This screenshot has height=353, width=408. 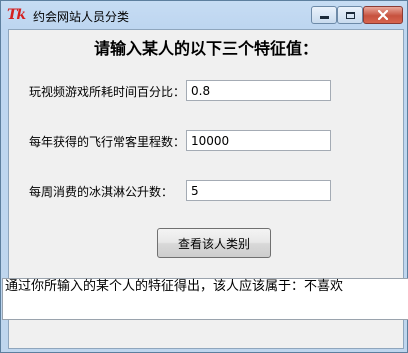 I want to click on game-time-label: 玩视频游戏所耗时间百分比：, so click(x=107, y=92).